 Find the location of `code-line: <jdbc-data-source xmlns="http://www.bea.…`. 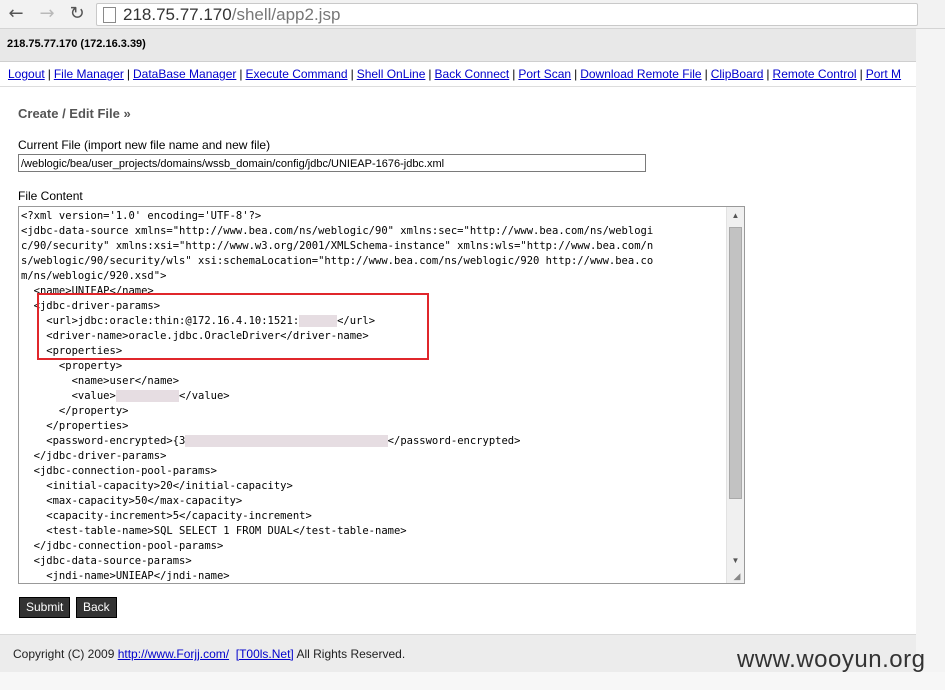

code-line: <jdbc-data-source xmlns="http://www.bea.… is located at coordinates (337, 231).